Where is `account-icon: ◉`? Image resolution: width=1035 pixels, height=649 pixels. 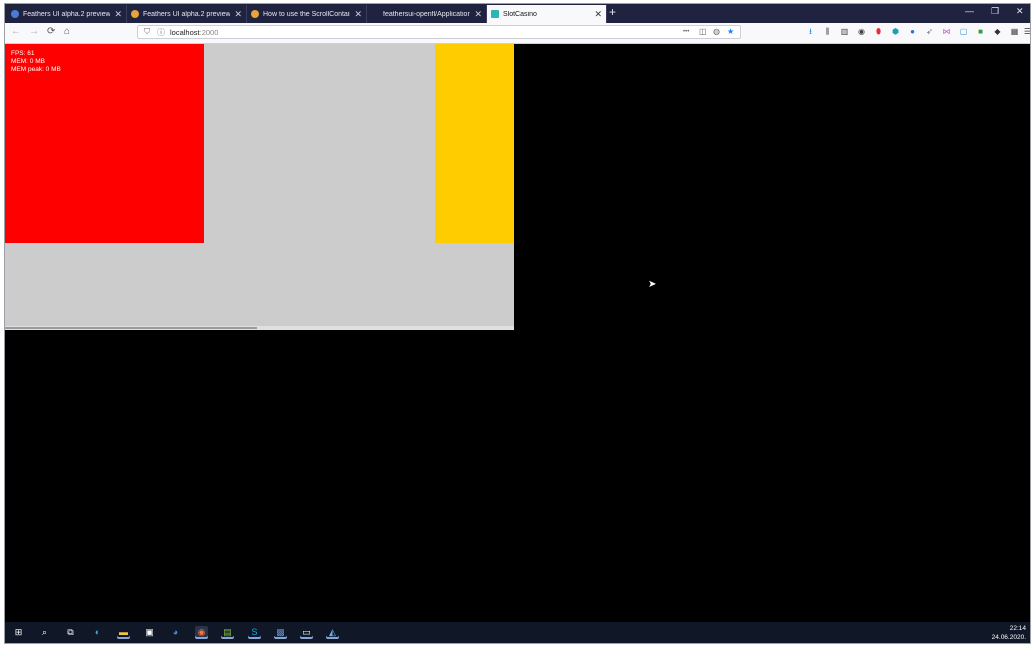 account-icon: ◉ is located at coordinates (861, 32).